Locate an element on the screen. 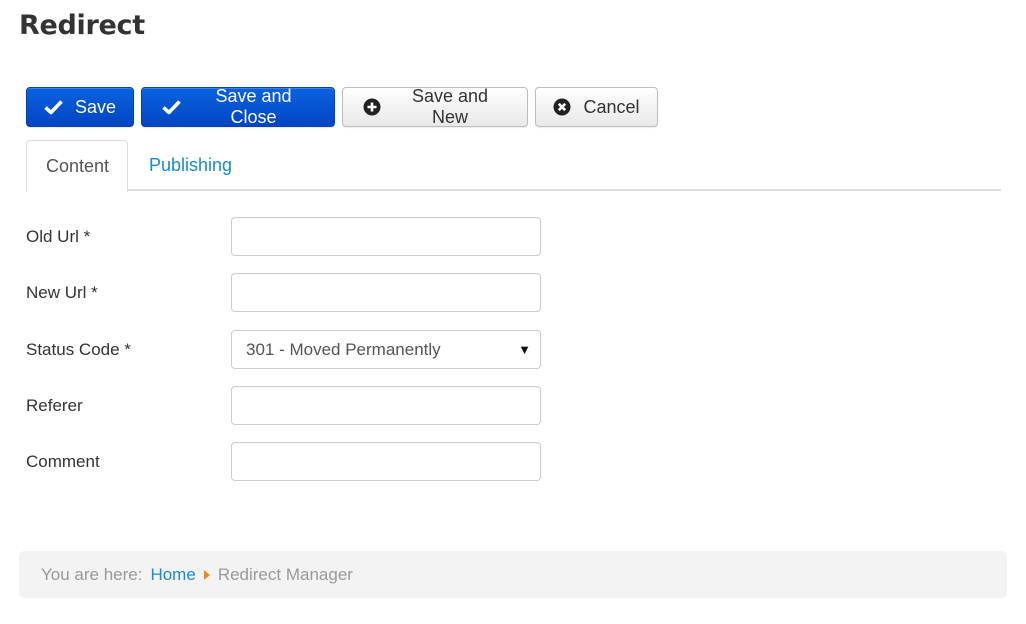  breadcrumb-prefix: You are here: is located at coordinates (92, 574).